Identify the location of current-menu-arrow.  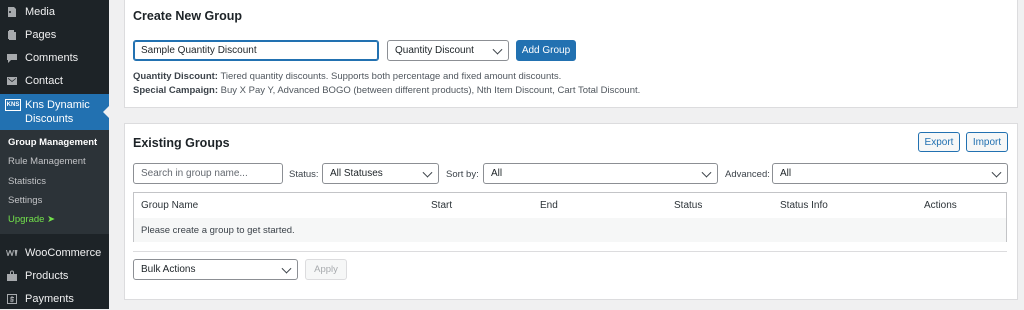
(106, 112).